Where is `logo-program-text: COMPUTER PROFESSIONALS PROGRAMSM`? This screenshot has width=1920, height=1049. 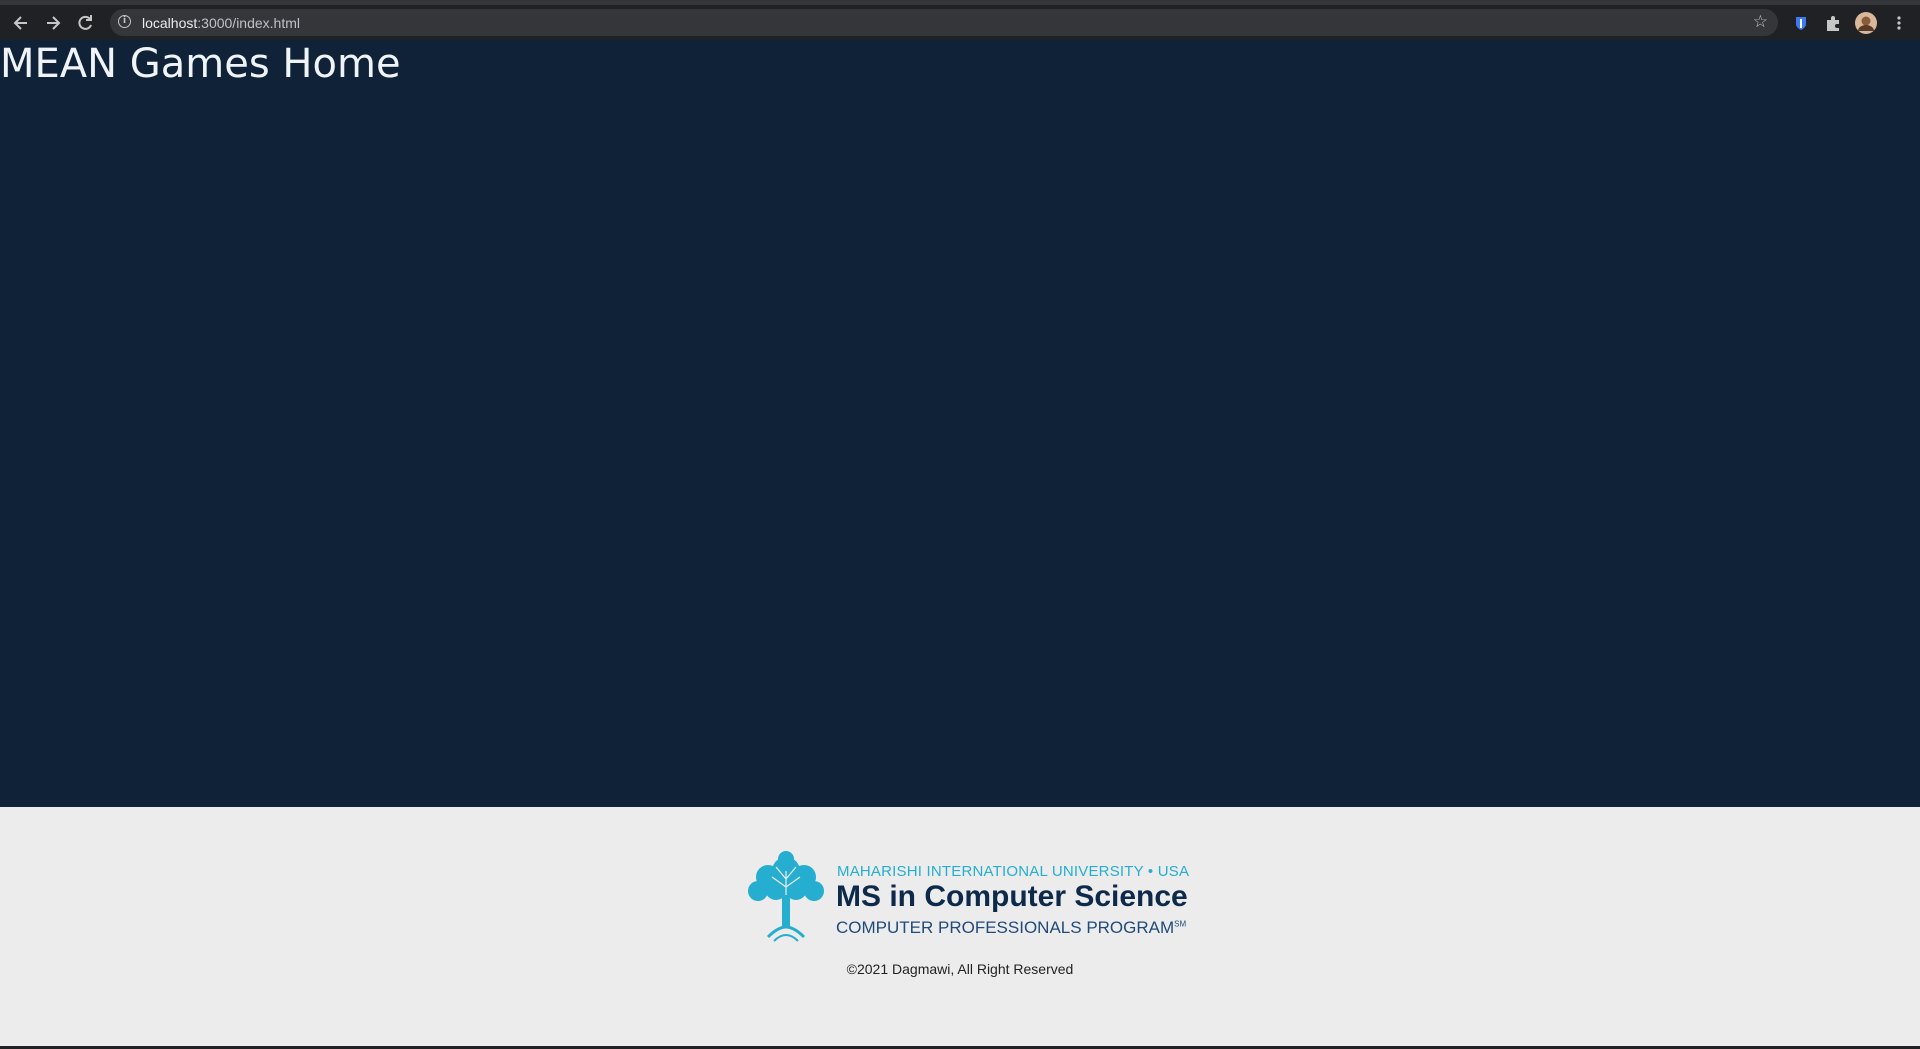 logo-program-text: COMPUTER PROFESSIONALS PROGRAMSM is located at coordinates (1011, 928).